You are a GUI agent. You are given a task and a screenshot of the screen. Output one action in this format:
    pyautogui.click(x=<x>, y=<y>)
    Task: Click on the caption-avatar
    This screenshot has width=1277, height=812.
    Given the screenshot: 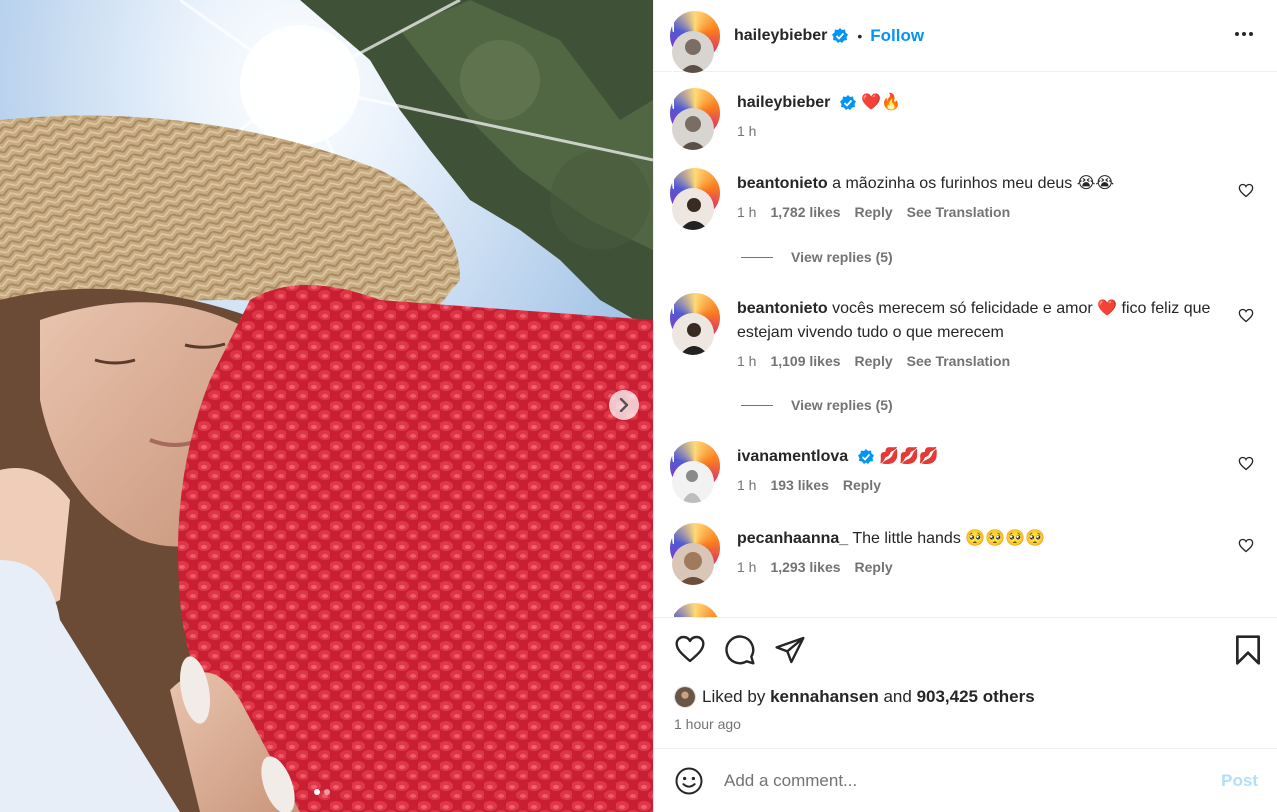 What is the action you would take?
    pyautogui.click(x=695, y=128)
    